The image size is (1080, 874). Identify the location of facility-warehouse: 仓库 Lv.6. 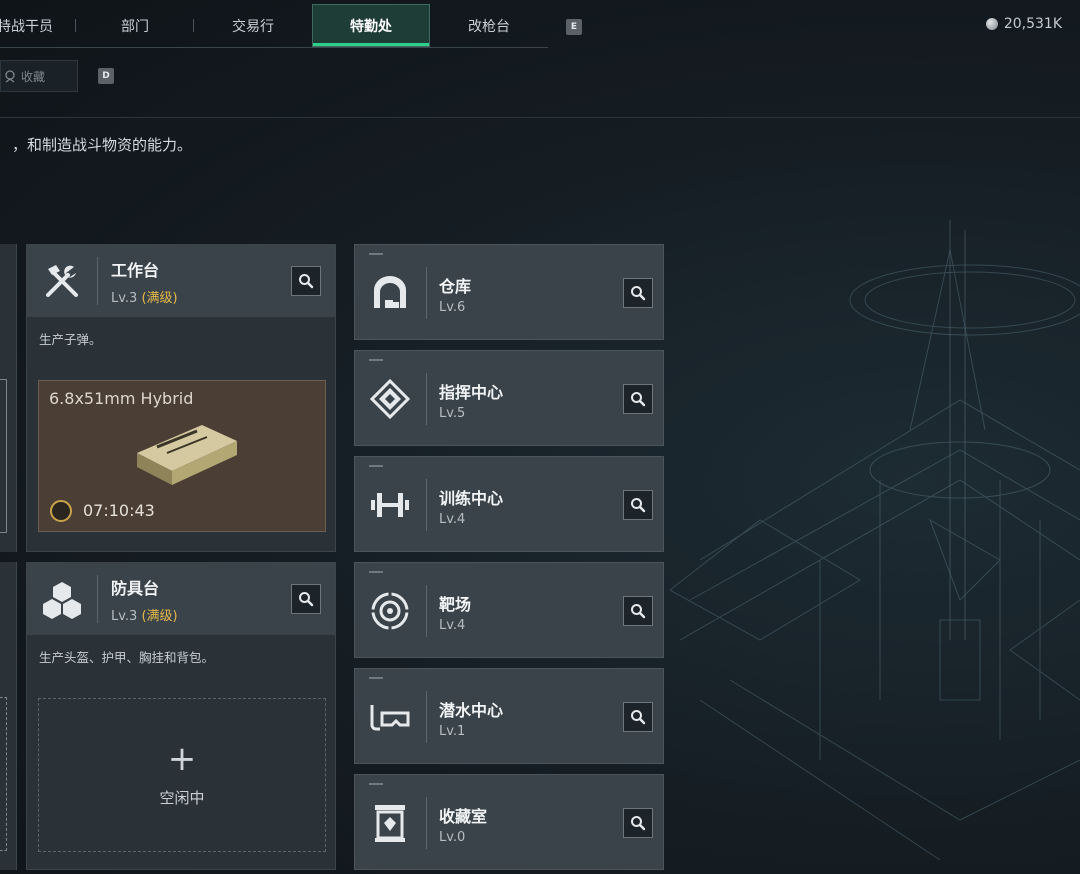
(509, 292).